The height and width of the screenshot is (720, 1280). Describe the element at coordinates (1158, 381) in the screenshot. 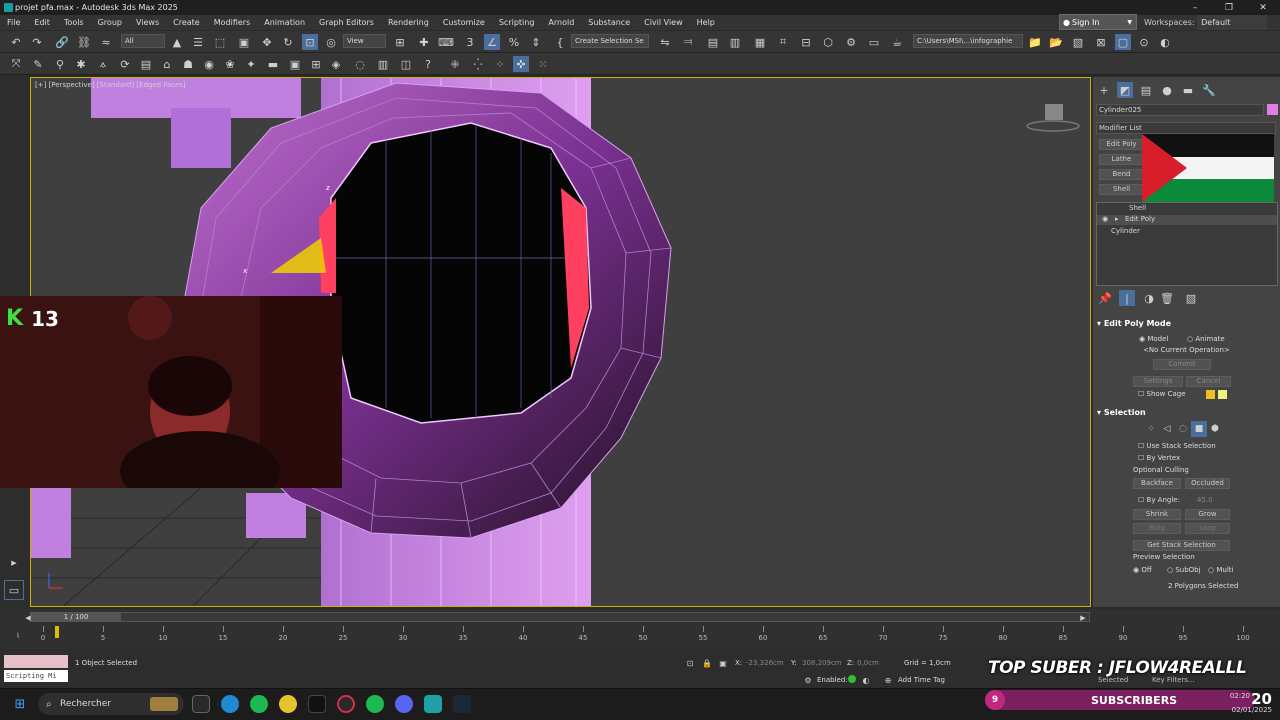

I see `settings-button: Settings` at that location.